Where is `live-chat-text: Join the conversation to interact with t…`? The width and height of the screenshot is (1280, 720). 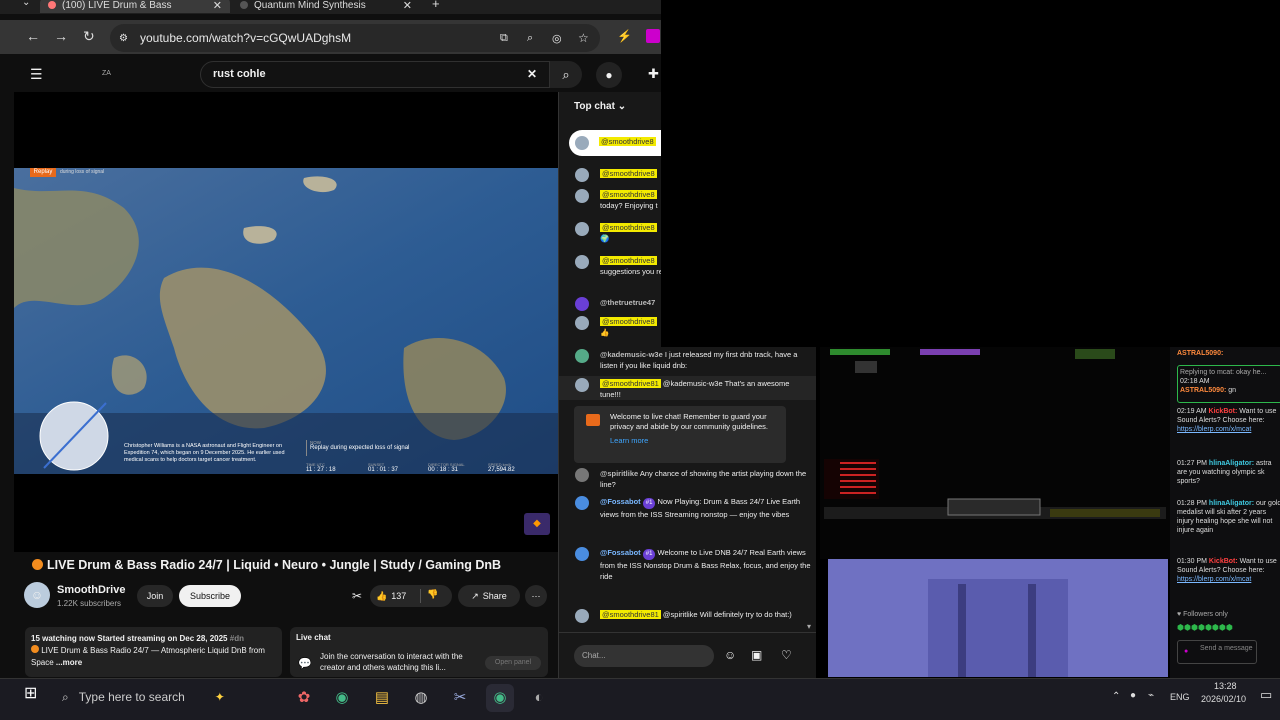
live-chat-text: Join the conversation to interact with t… is located at coordinates (391, 662).